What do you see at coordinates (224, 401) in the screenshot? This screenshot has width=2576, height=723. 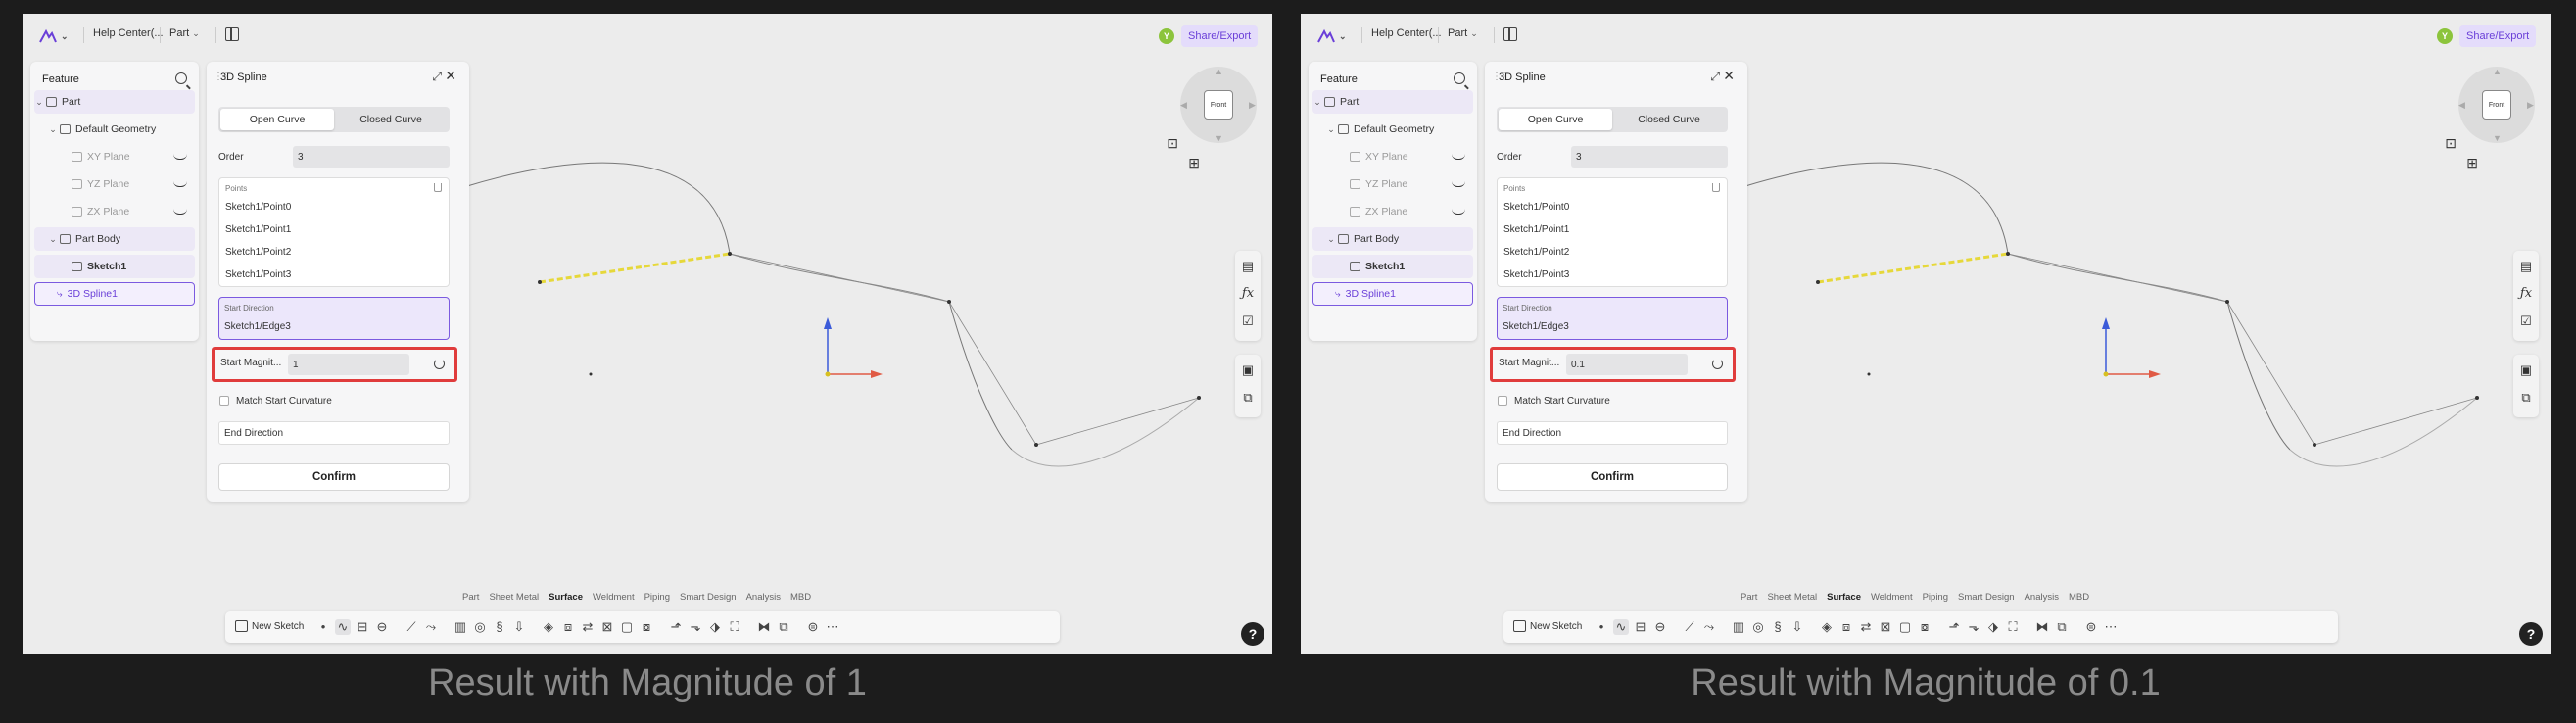 I see `match-curvature-checkbox` at bounding box center [224, 401].